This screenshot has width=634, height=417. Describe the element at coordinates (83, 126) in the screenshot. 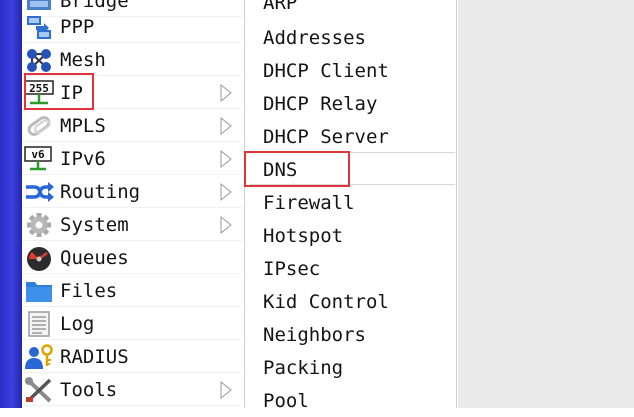

I see `menu-label-mpls: MPLS` at that location.